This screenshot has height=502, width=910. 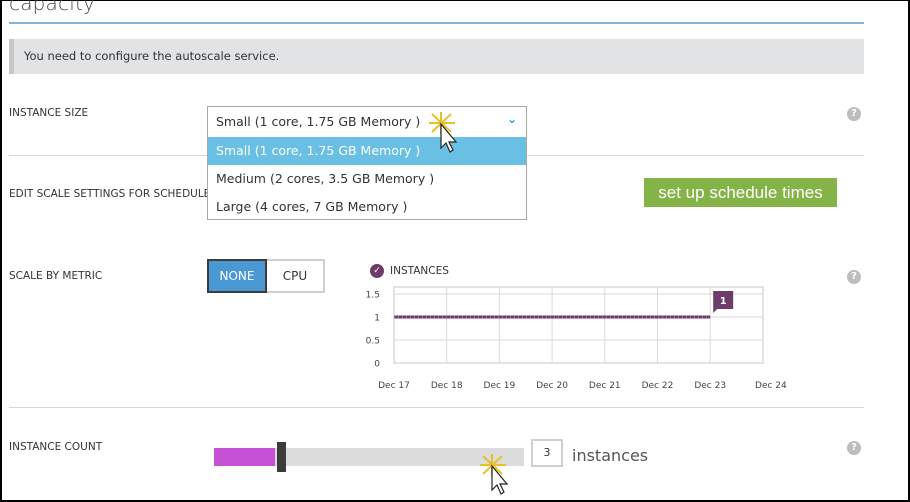 What do you see at coordinates (377, 365) in the screenshot?
I see `y-tick-label: 0` at bounding box center [377, 365].